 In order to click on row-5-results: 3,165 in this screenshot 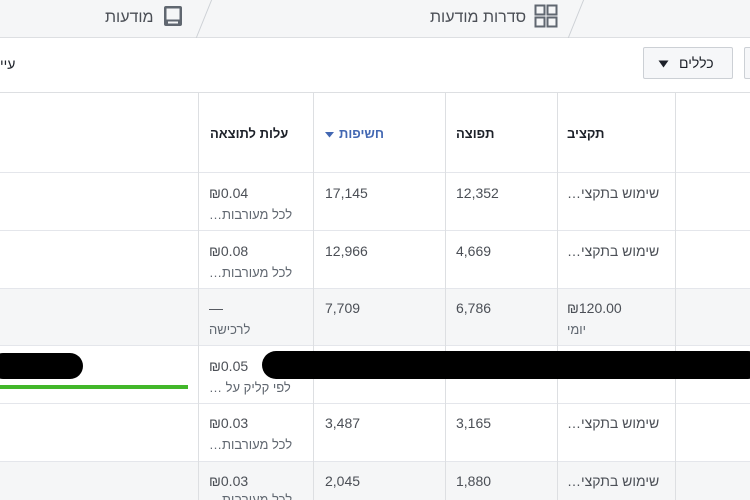, I will do `click(474, 423)`.